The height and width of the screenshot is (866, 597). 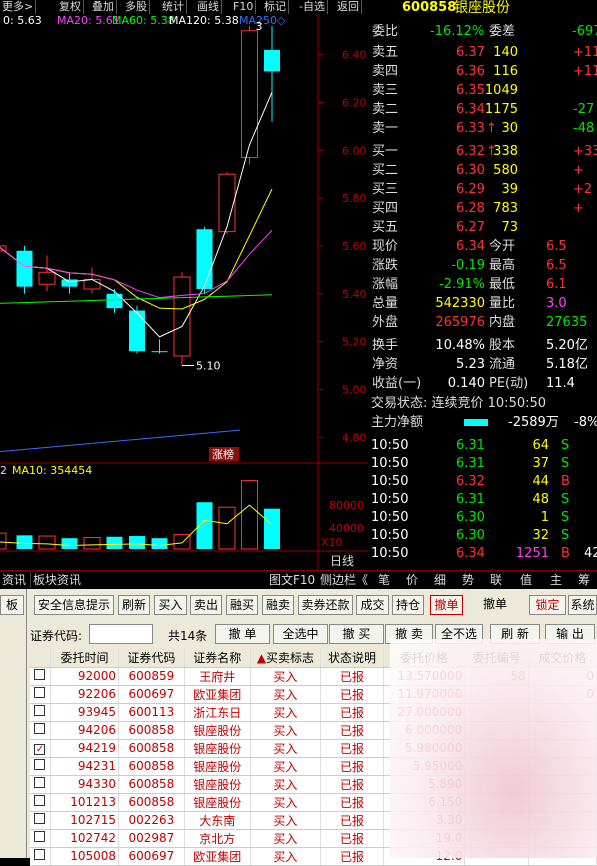 I want to click on stat-row: 换手 10.48% 股本 5.20亿, so click(x=482, y=345).